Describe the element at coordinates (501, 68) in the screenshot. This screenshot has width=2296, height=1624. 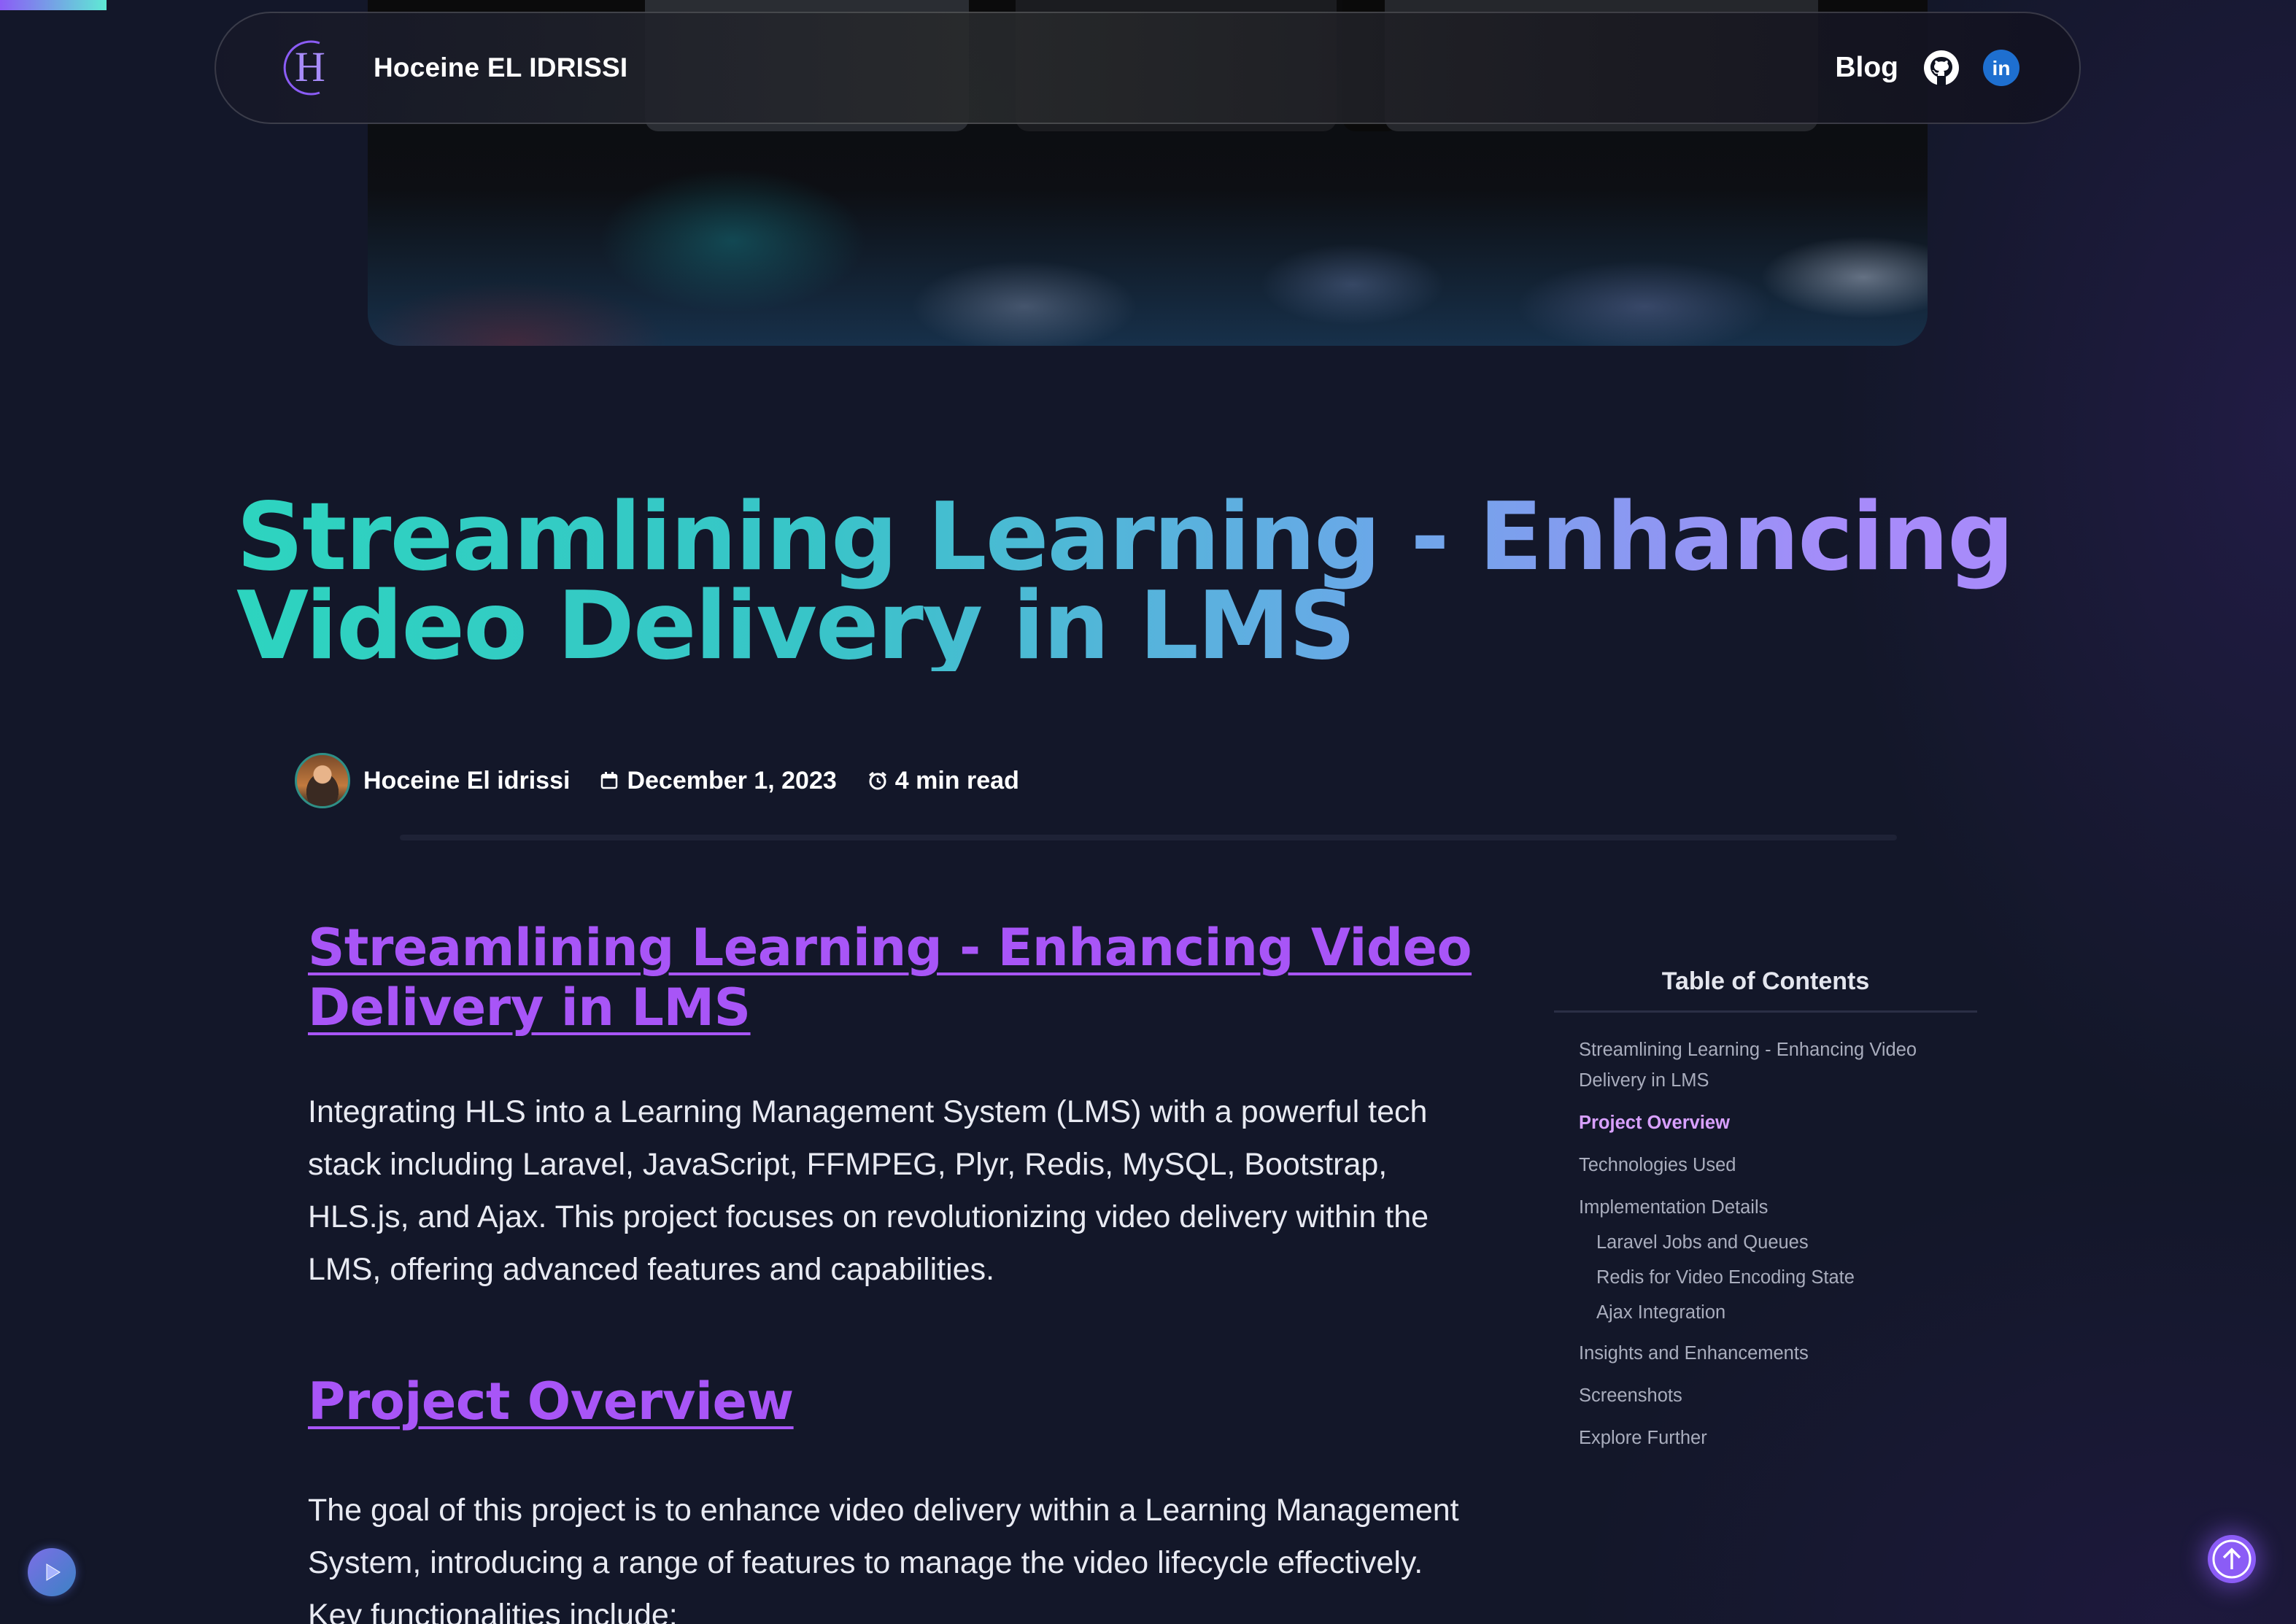
I see `brand-name: Hoceine EL IDRISSI` at that location.